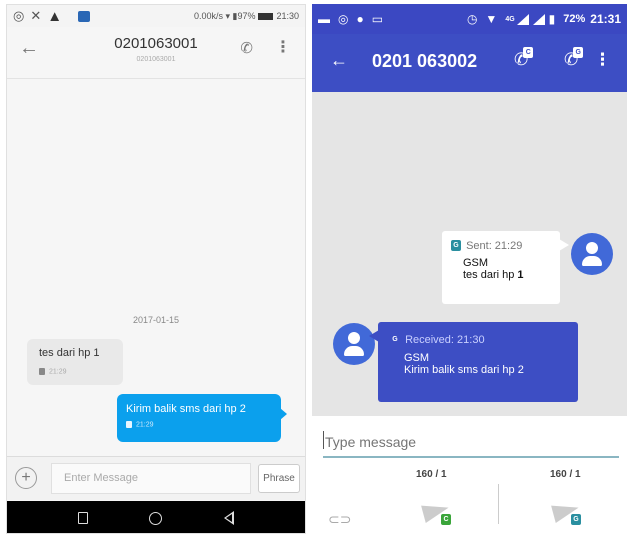 Image resolution: width=627 pixels, height=536 pixels. I want to click on message-meta: G Sent: 21:29, so click(505, 246).